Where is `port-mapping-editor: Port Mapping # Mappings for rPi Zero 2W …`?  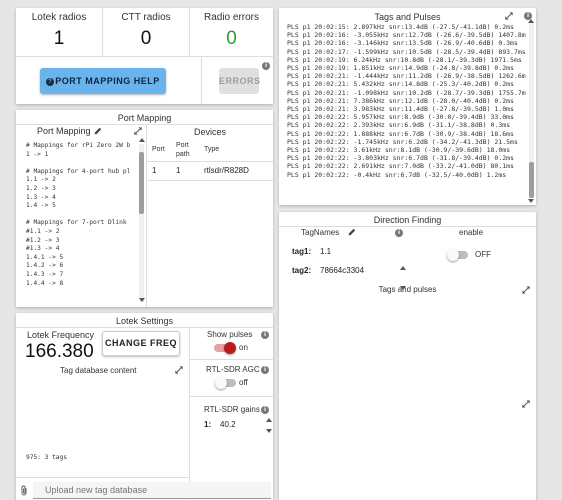 port-mapping-editor: Port Mapping # Mappings for rPi Zero 2W … is located at coordinates (83, 215).